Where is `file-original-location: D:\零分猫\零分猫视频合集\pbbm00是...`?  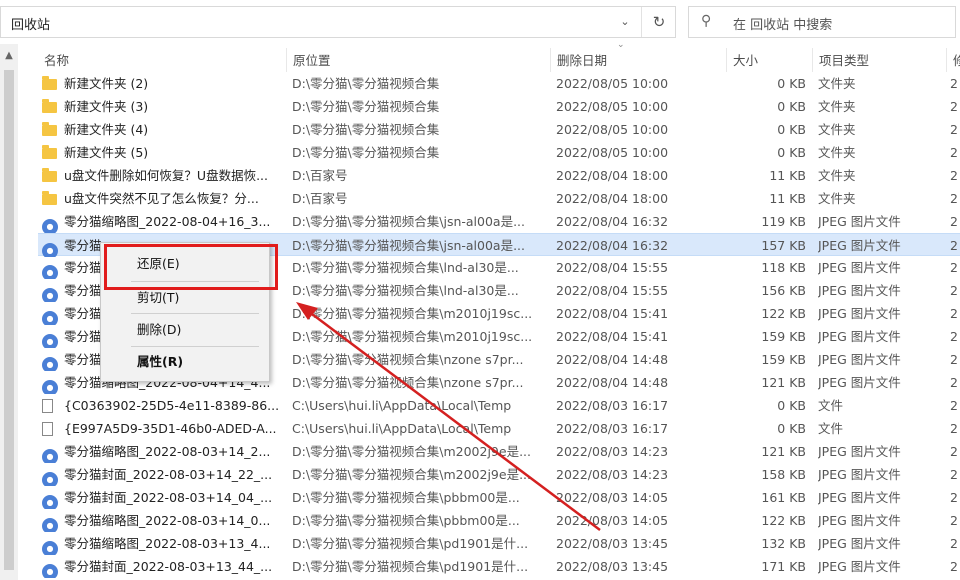 file-original-location: D:\零分猫\零分猫视频合集\pbbm00是... is located at coordinates (406, 520).